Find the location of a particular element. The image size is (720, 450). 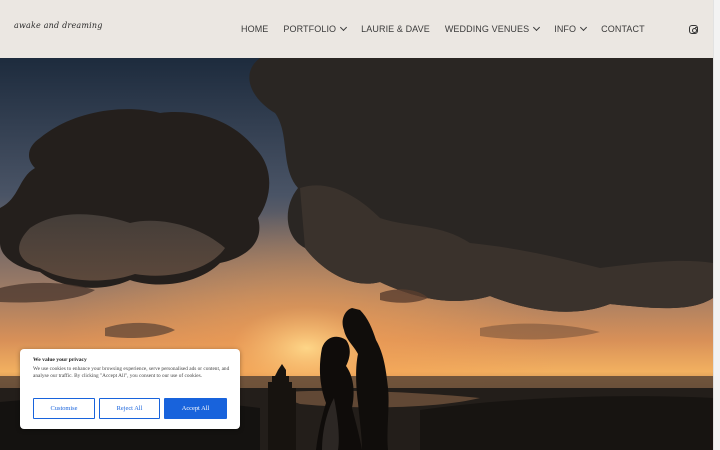

nav-item-label: HOME is located at coordinates (255, 29).